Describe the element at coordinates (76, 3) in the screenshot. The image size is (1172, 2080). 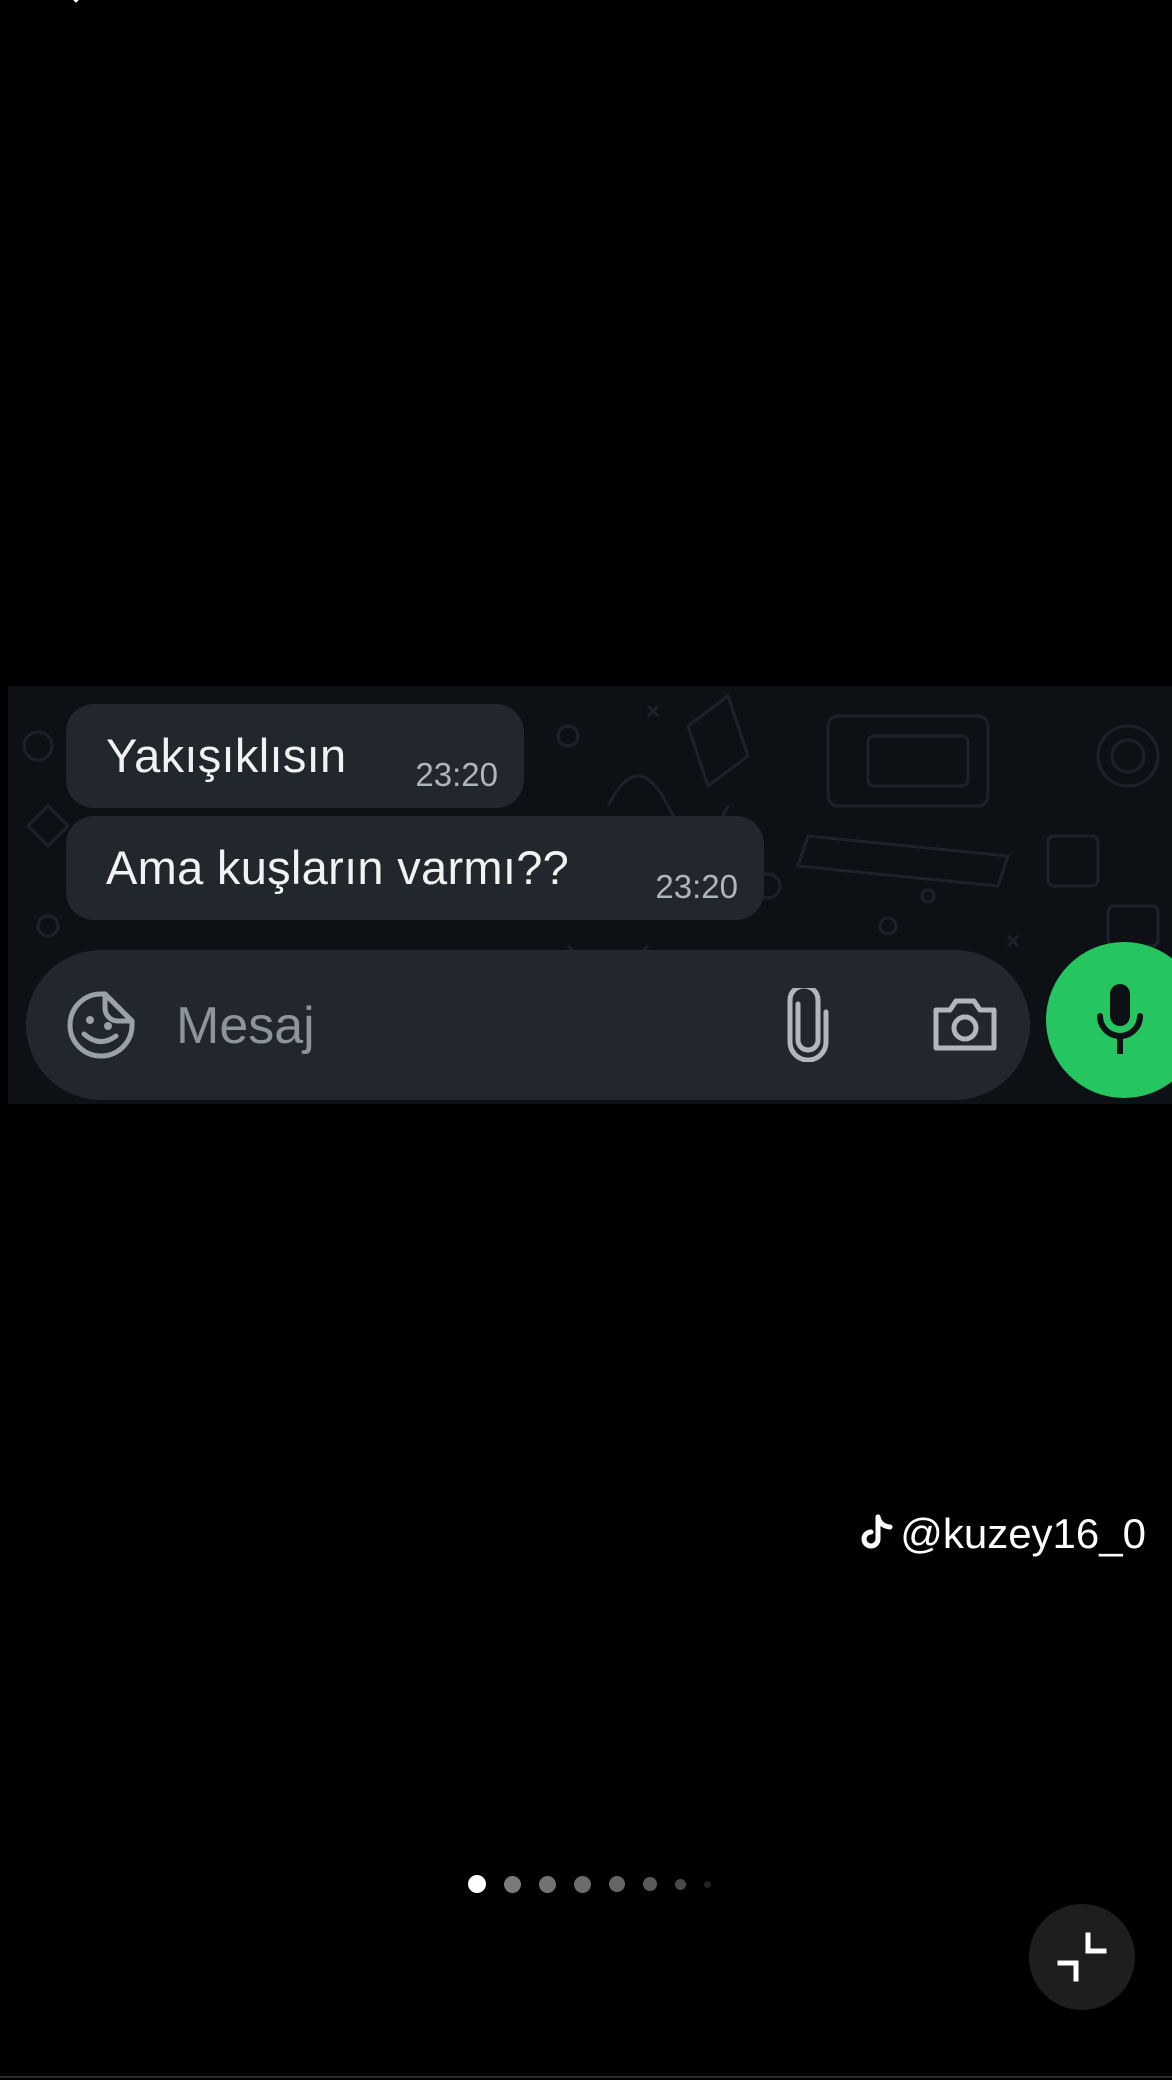
I see `chevron-down-icon` at that location.